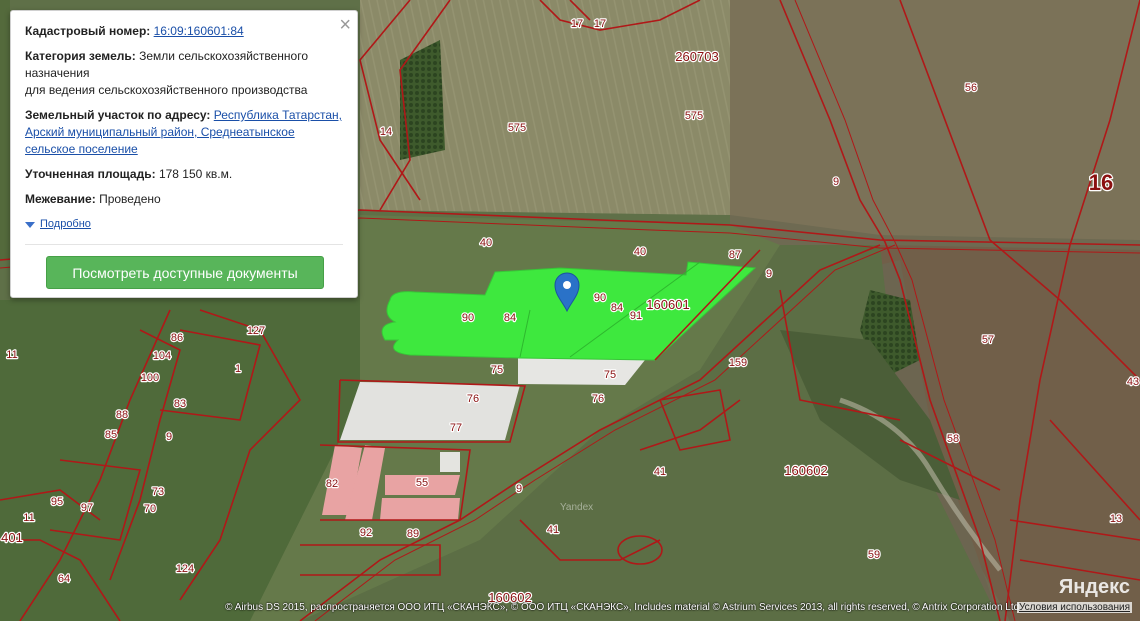 The width and height of the screenshot is (1140, 621). Describe the element at coordinates (111, 435) in the screenshot. I see `parcel-number-label: 85` at that location.